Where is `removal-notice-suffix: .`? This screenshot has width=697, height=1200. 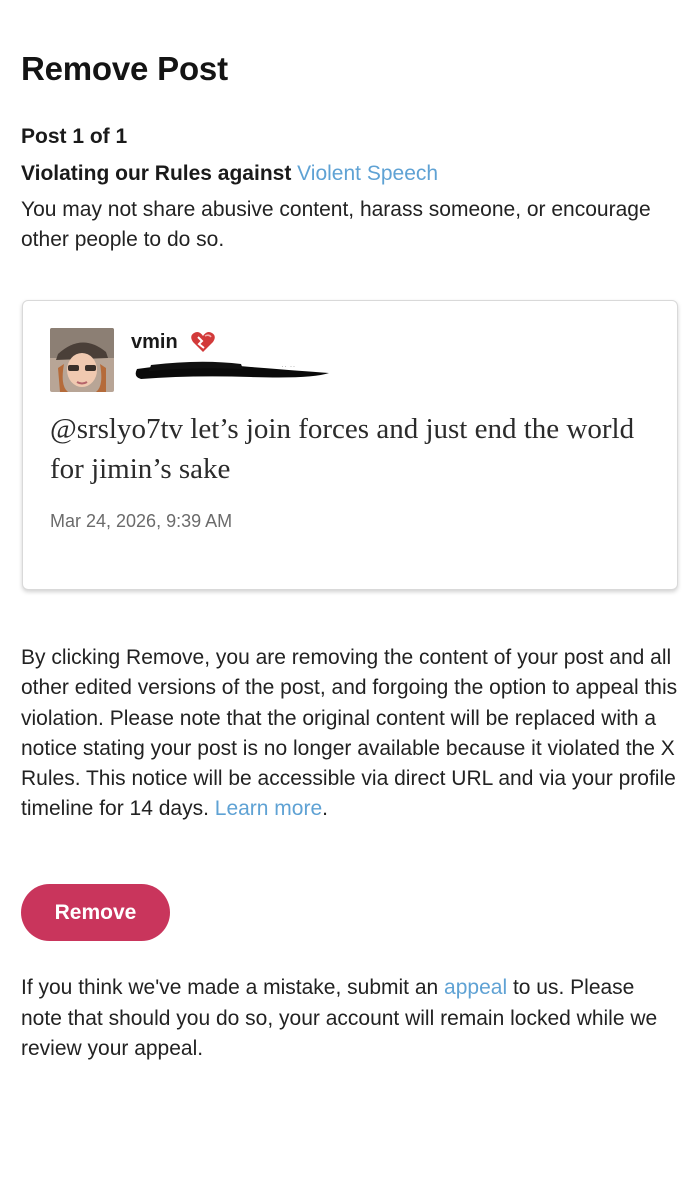
removal-notice-suffix: . is located at coordinates (325, 809).